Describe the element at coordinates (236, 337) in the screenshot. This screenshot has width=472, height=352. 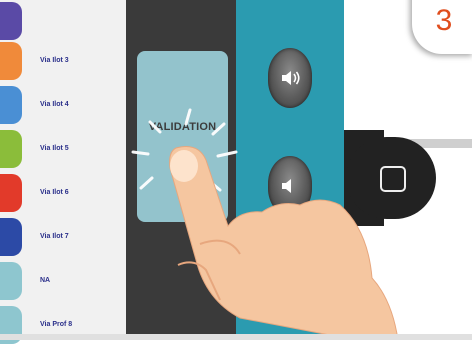
I see `bottom-strip` at that location.